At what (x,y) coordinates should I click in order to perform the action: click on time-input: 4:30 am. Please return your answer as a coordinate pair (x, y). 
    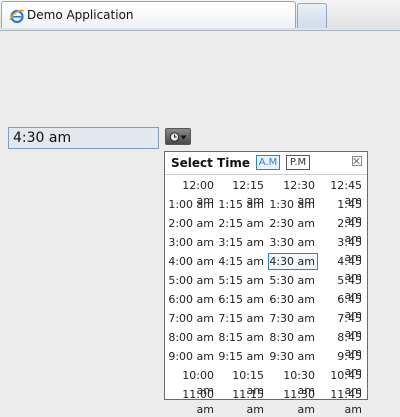
    Looking at the image, I should click on (83, 138).